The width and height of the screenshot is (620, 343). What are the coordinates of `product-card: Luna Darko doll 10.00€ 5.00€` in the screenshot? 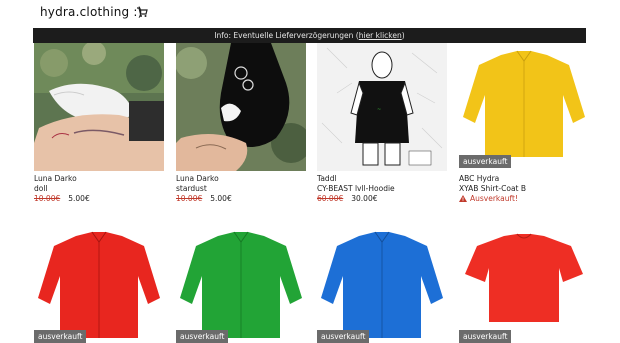 It's located at (99, 125).